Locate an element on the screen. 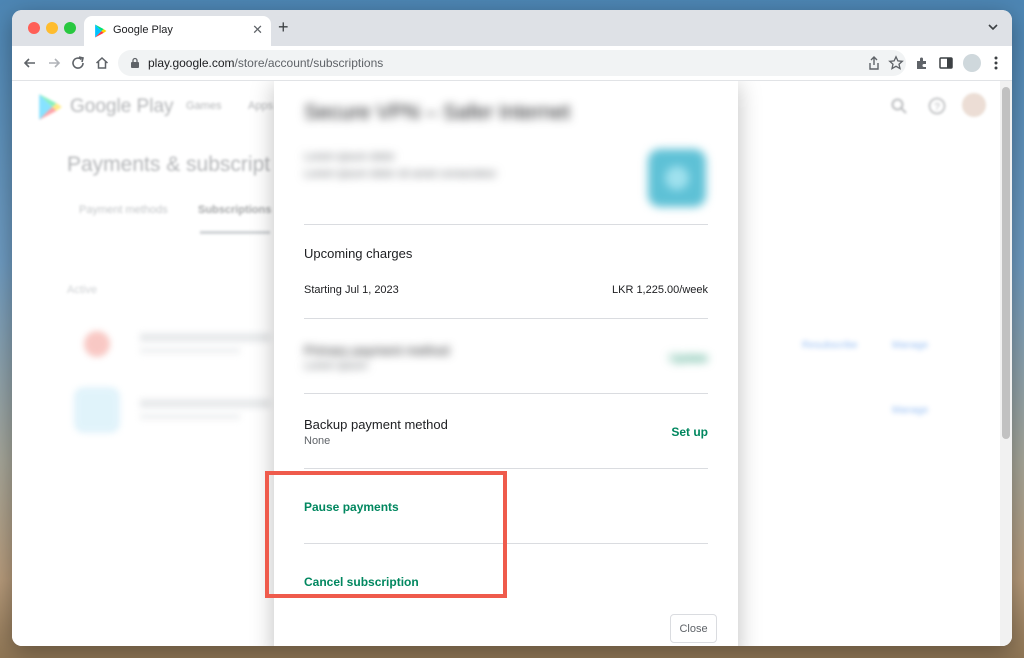  plus-icon: + is located at coordinates (283, 27).